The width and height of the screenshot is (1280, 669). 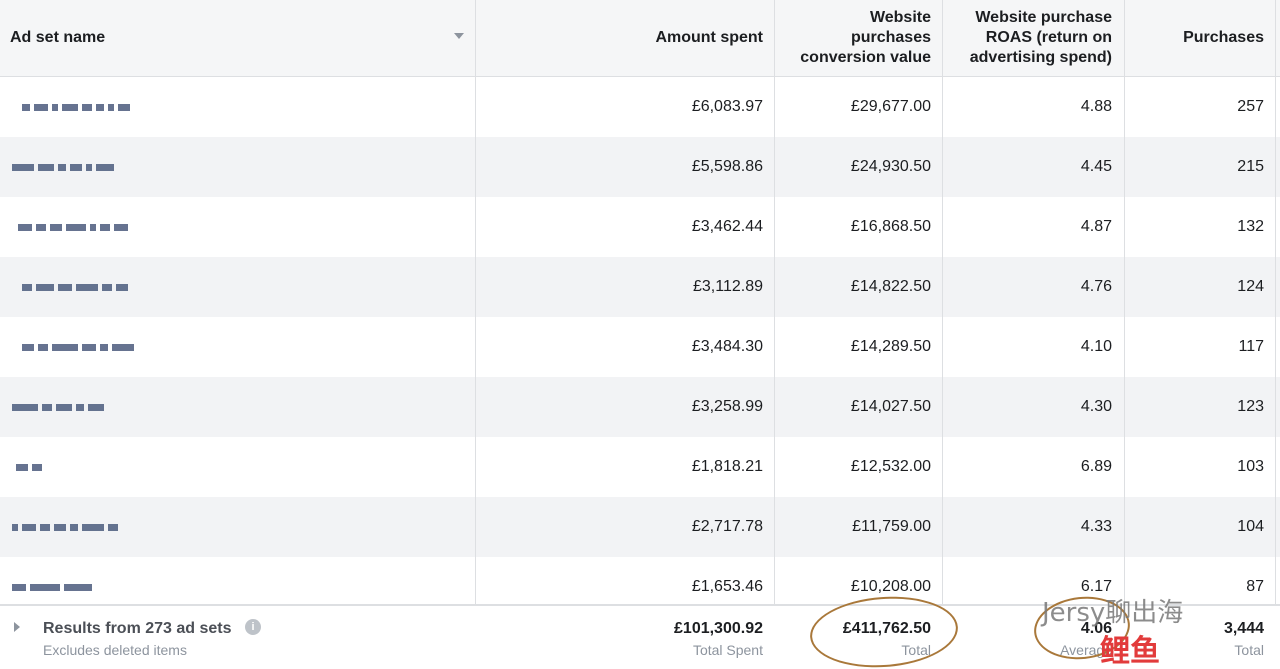 What do you see at coordinates (727, 106) in the screenshot?
I see `amount-spent-cell: £6,083.97` at bounding box center [727, 106].